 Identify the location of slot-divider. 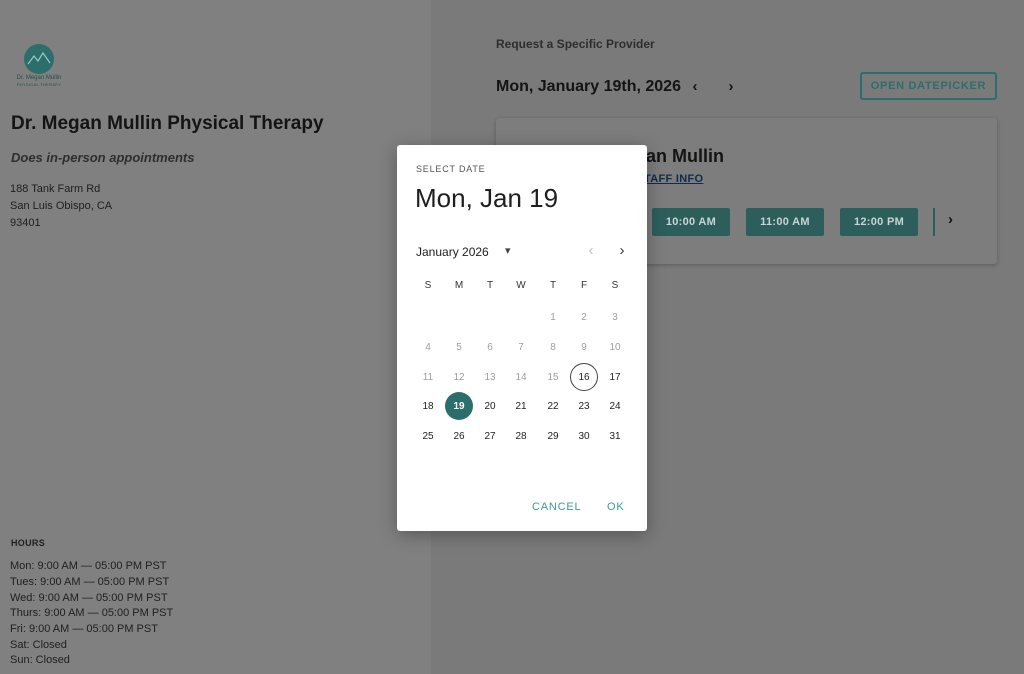
(934, 222).